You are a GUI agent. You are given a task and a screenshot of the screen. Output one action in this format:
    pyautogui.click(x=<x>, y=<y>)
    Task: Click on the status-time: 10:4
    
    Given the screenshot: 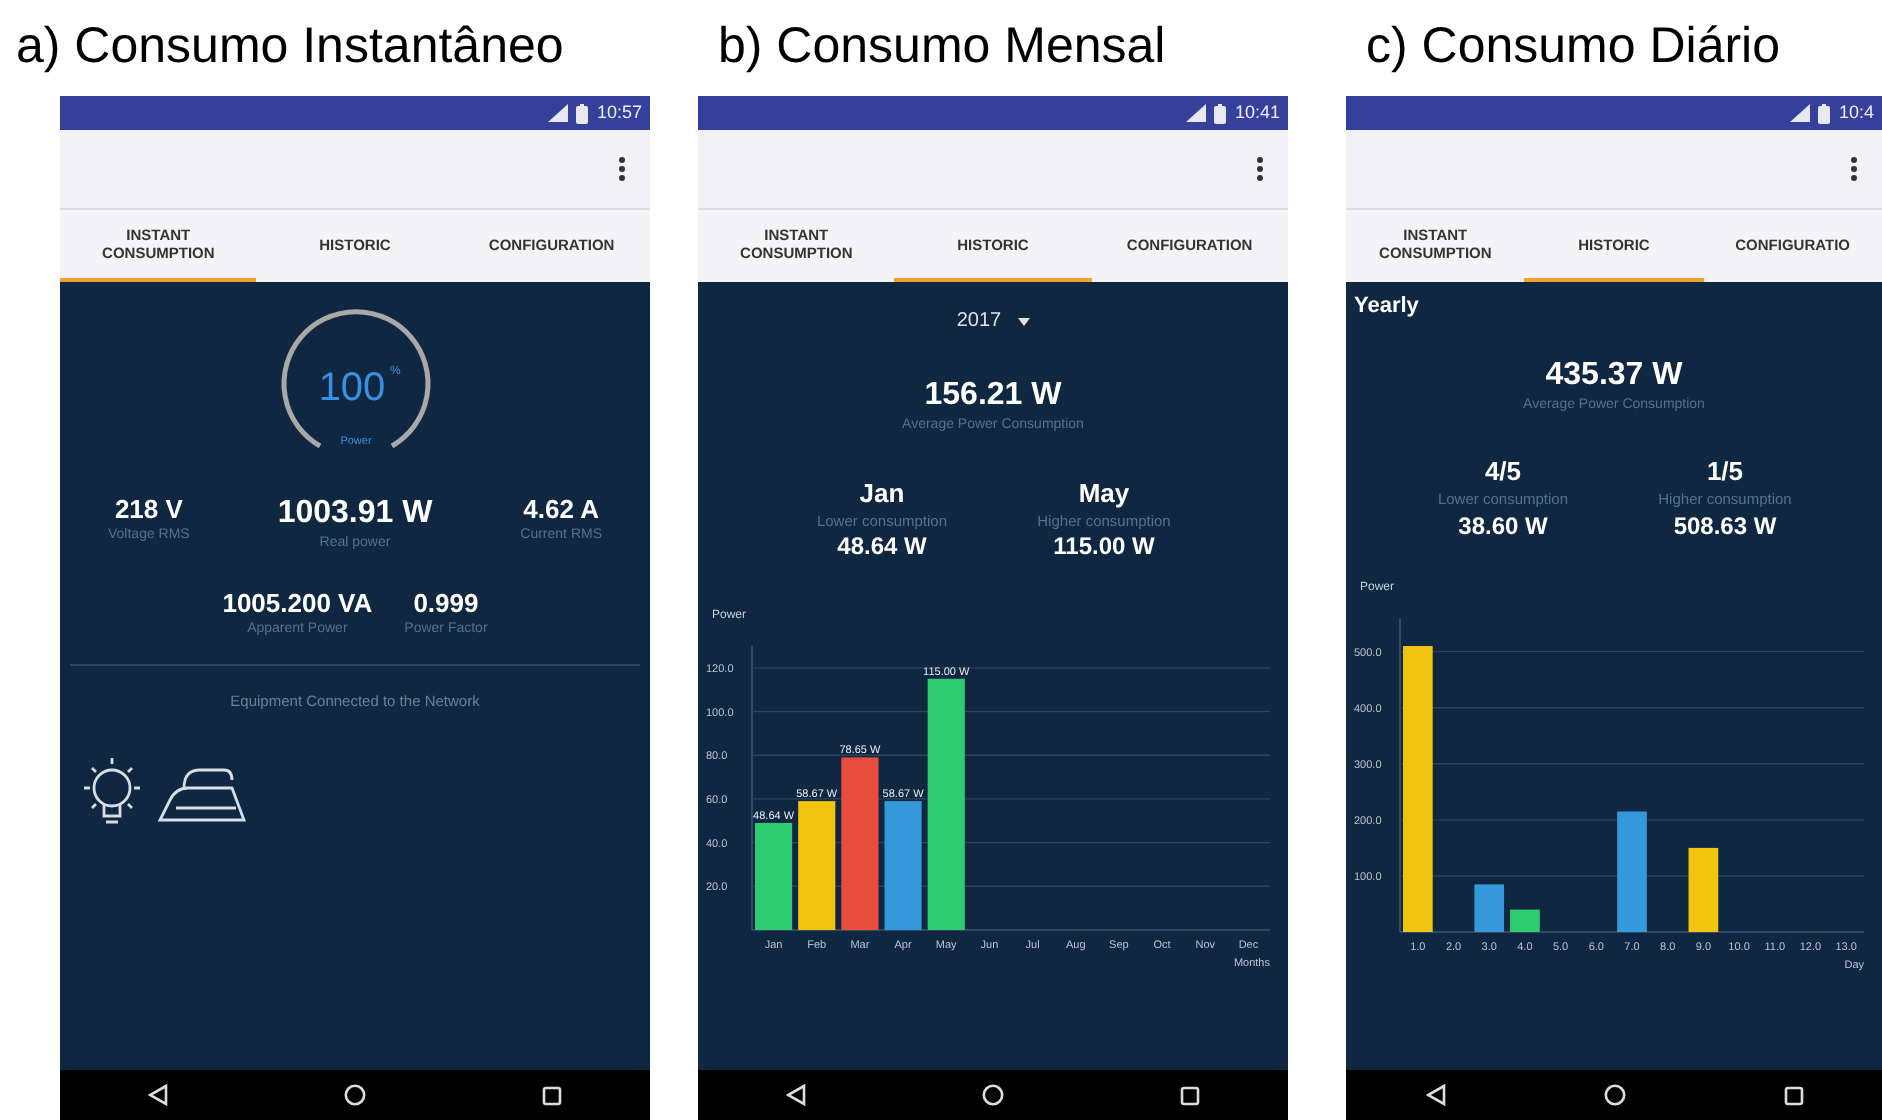 What is the action you would take?
    pyautogui.click(x=1856, y=112)
    